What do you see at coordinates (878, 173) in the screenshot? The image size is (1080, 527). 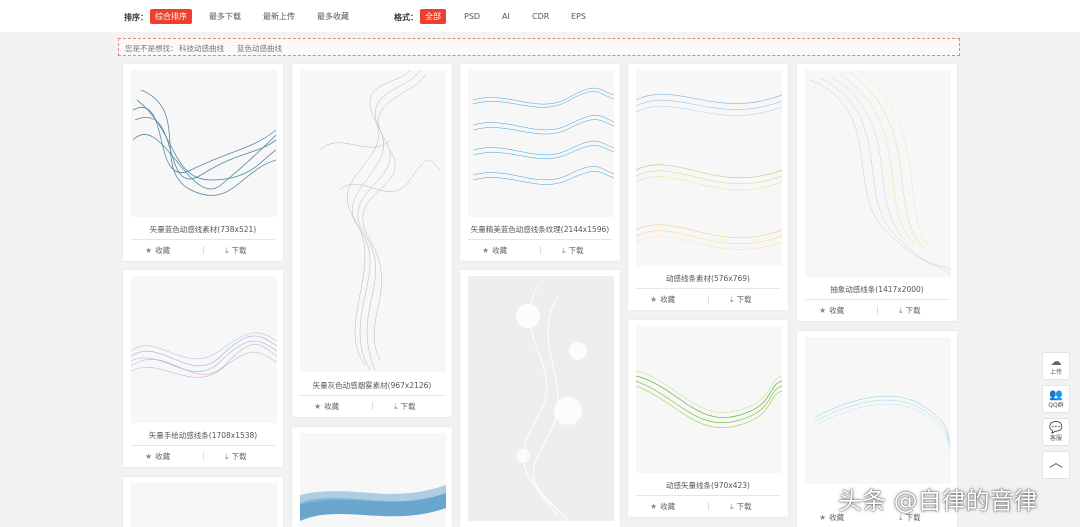 I see `pink-line-wave-image` at bounding box center [878, 173].